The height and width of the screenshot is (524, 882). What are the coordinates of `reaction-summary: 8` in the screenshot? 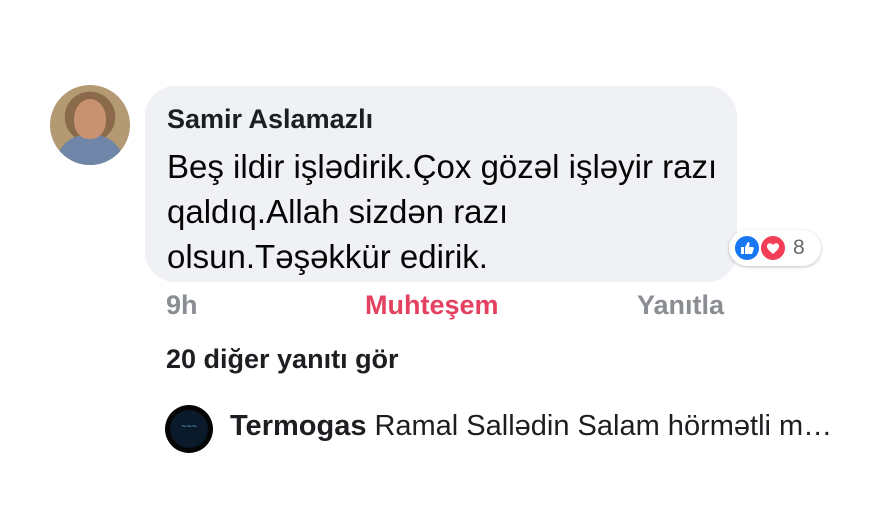 It's located at (775, 248).